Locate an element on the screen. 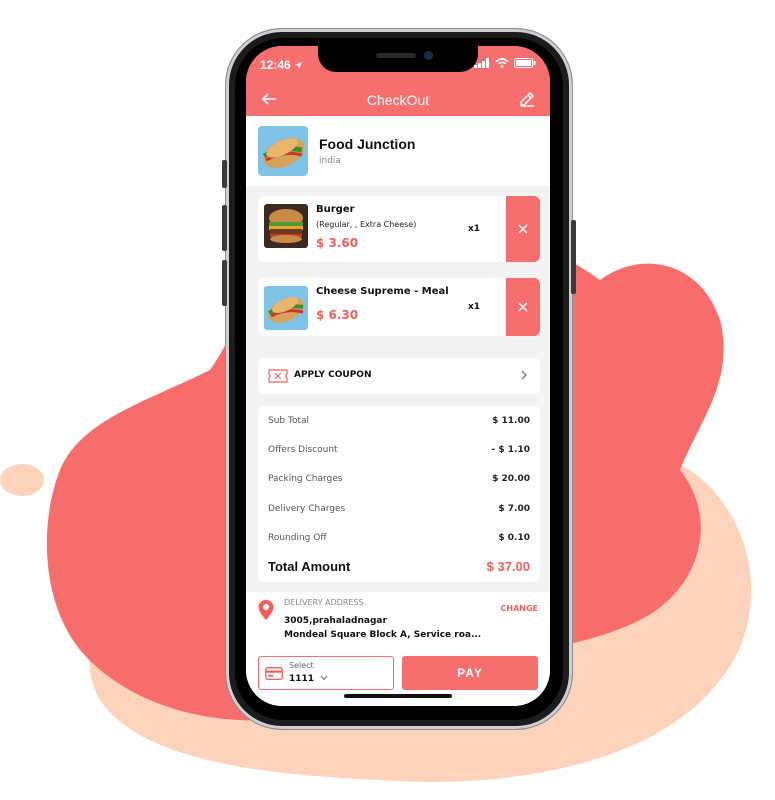  restaurant-name: Food Junction is located at coordinates (367, 144).